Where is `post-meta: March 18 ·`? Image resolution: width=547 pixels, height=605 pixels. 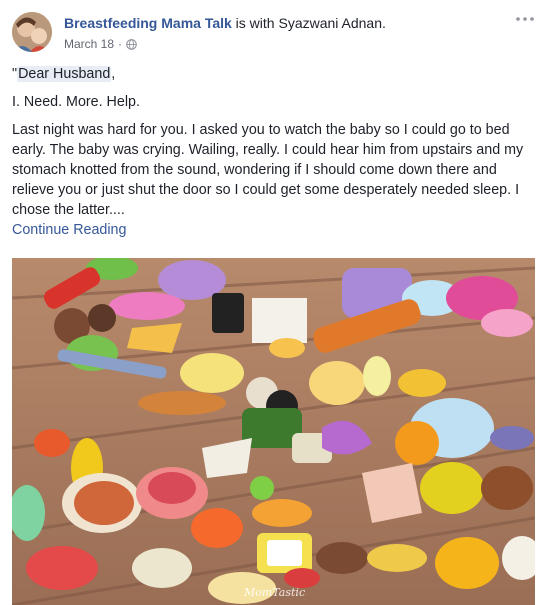
post-meta: March 18 · is located at coordinates (100, 44).